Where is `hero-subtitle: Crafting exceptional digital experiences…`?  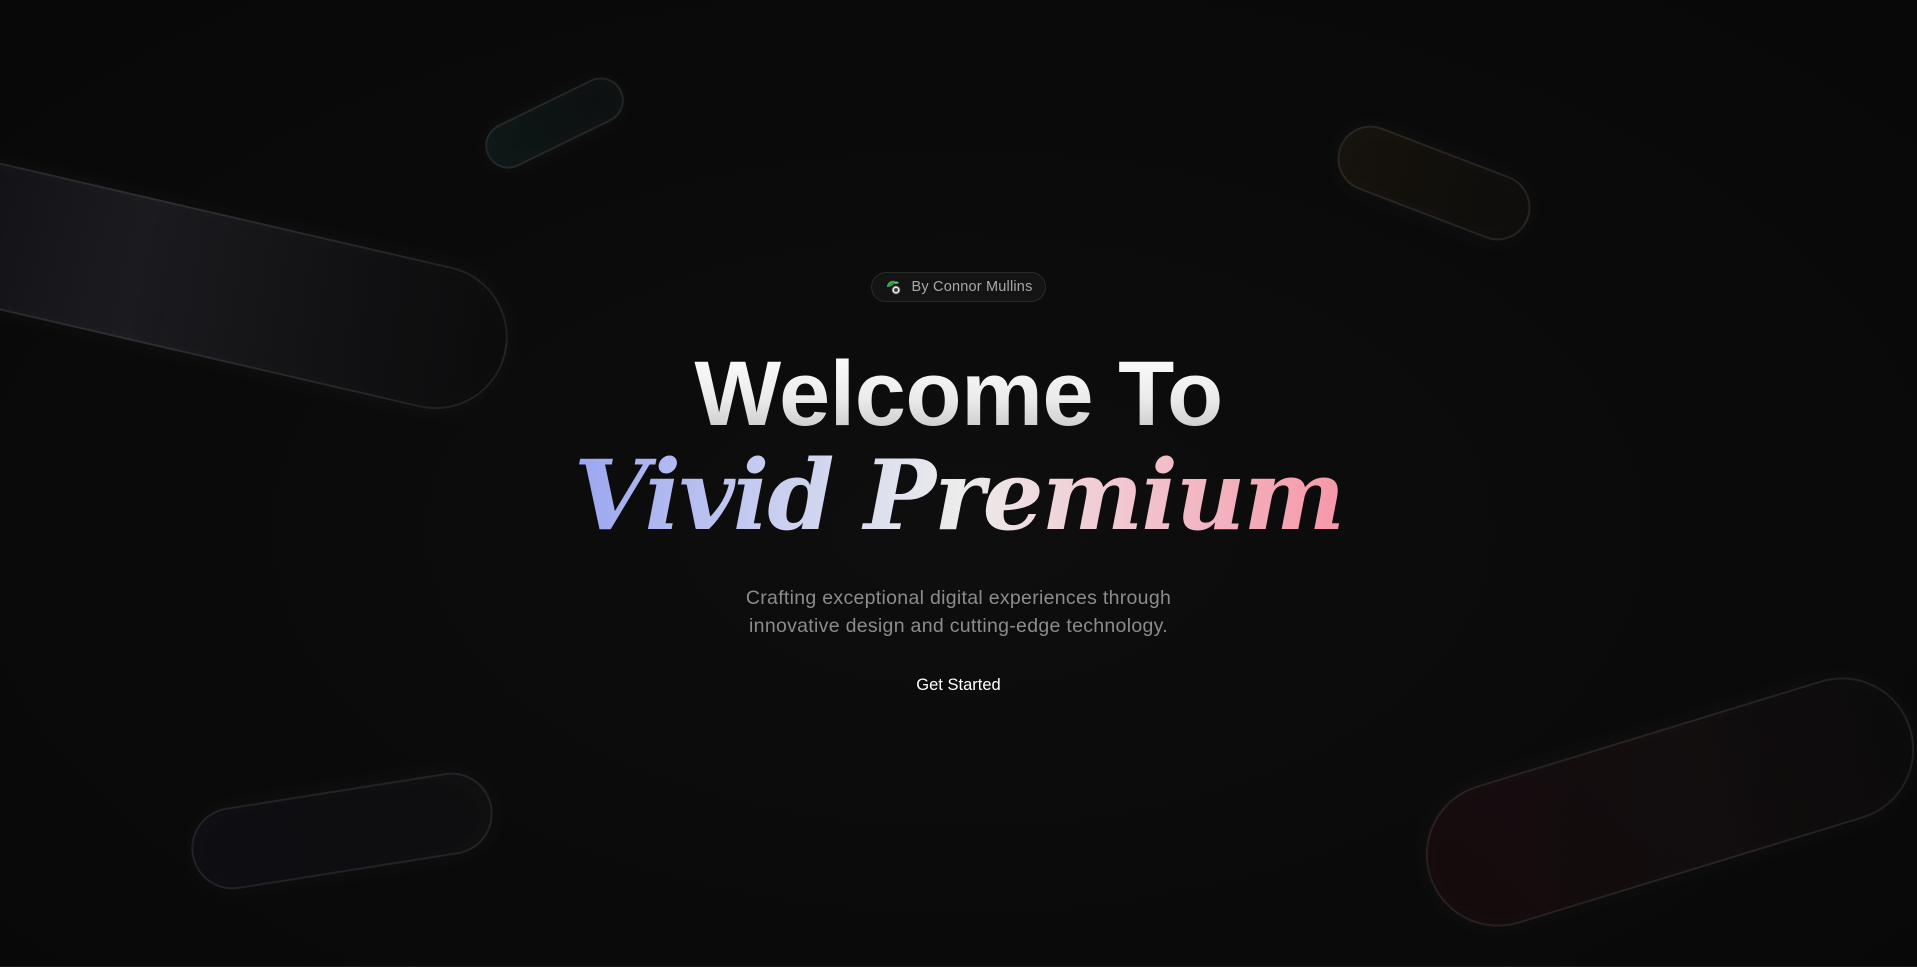 hero-subtitle: Crafting exceptional digital experiences… is located at coordinates (959, 612).